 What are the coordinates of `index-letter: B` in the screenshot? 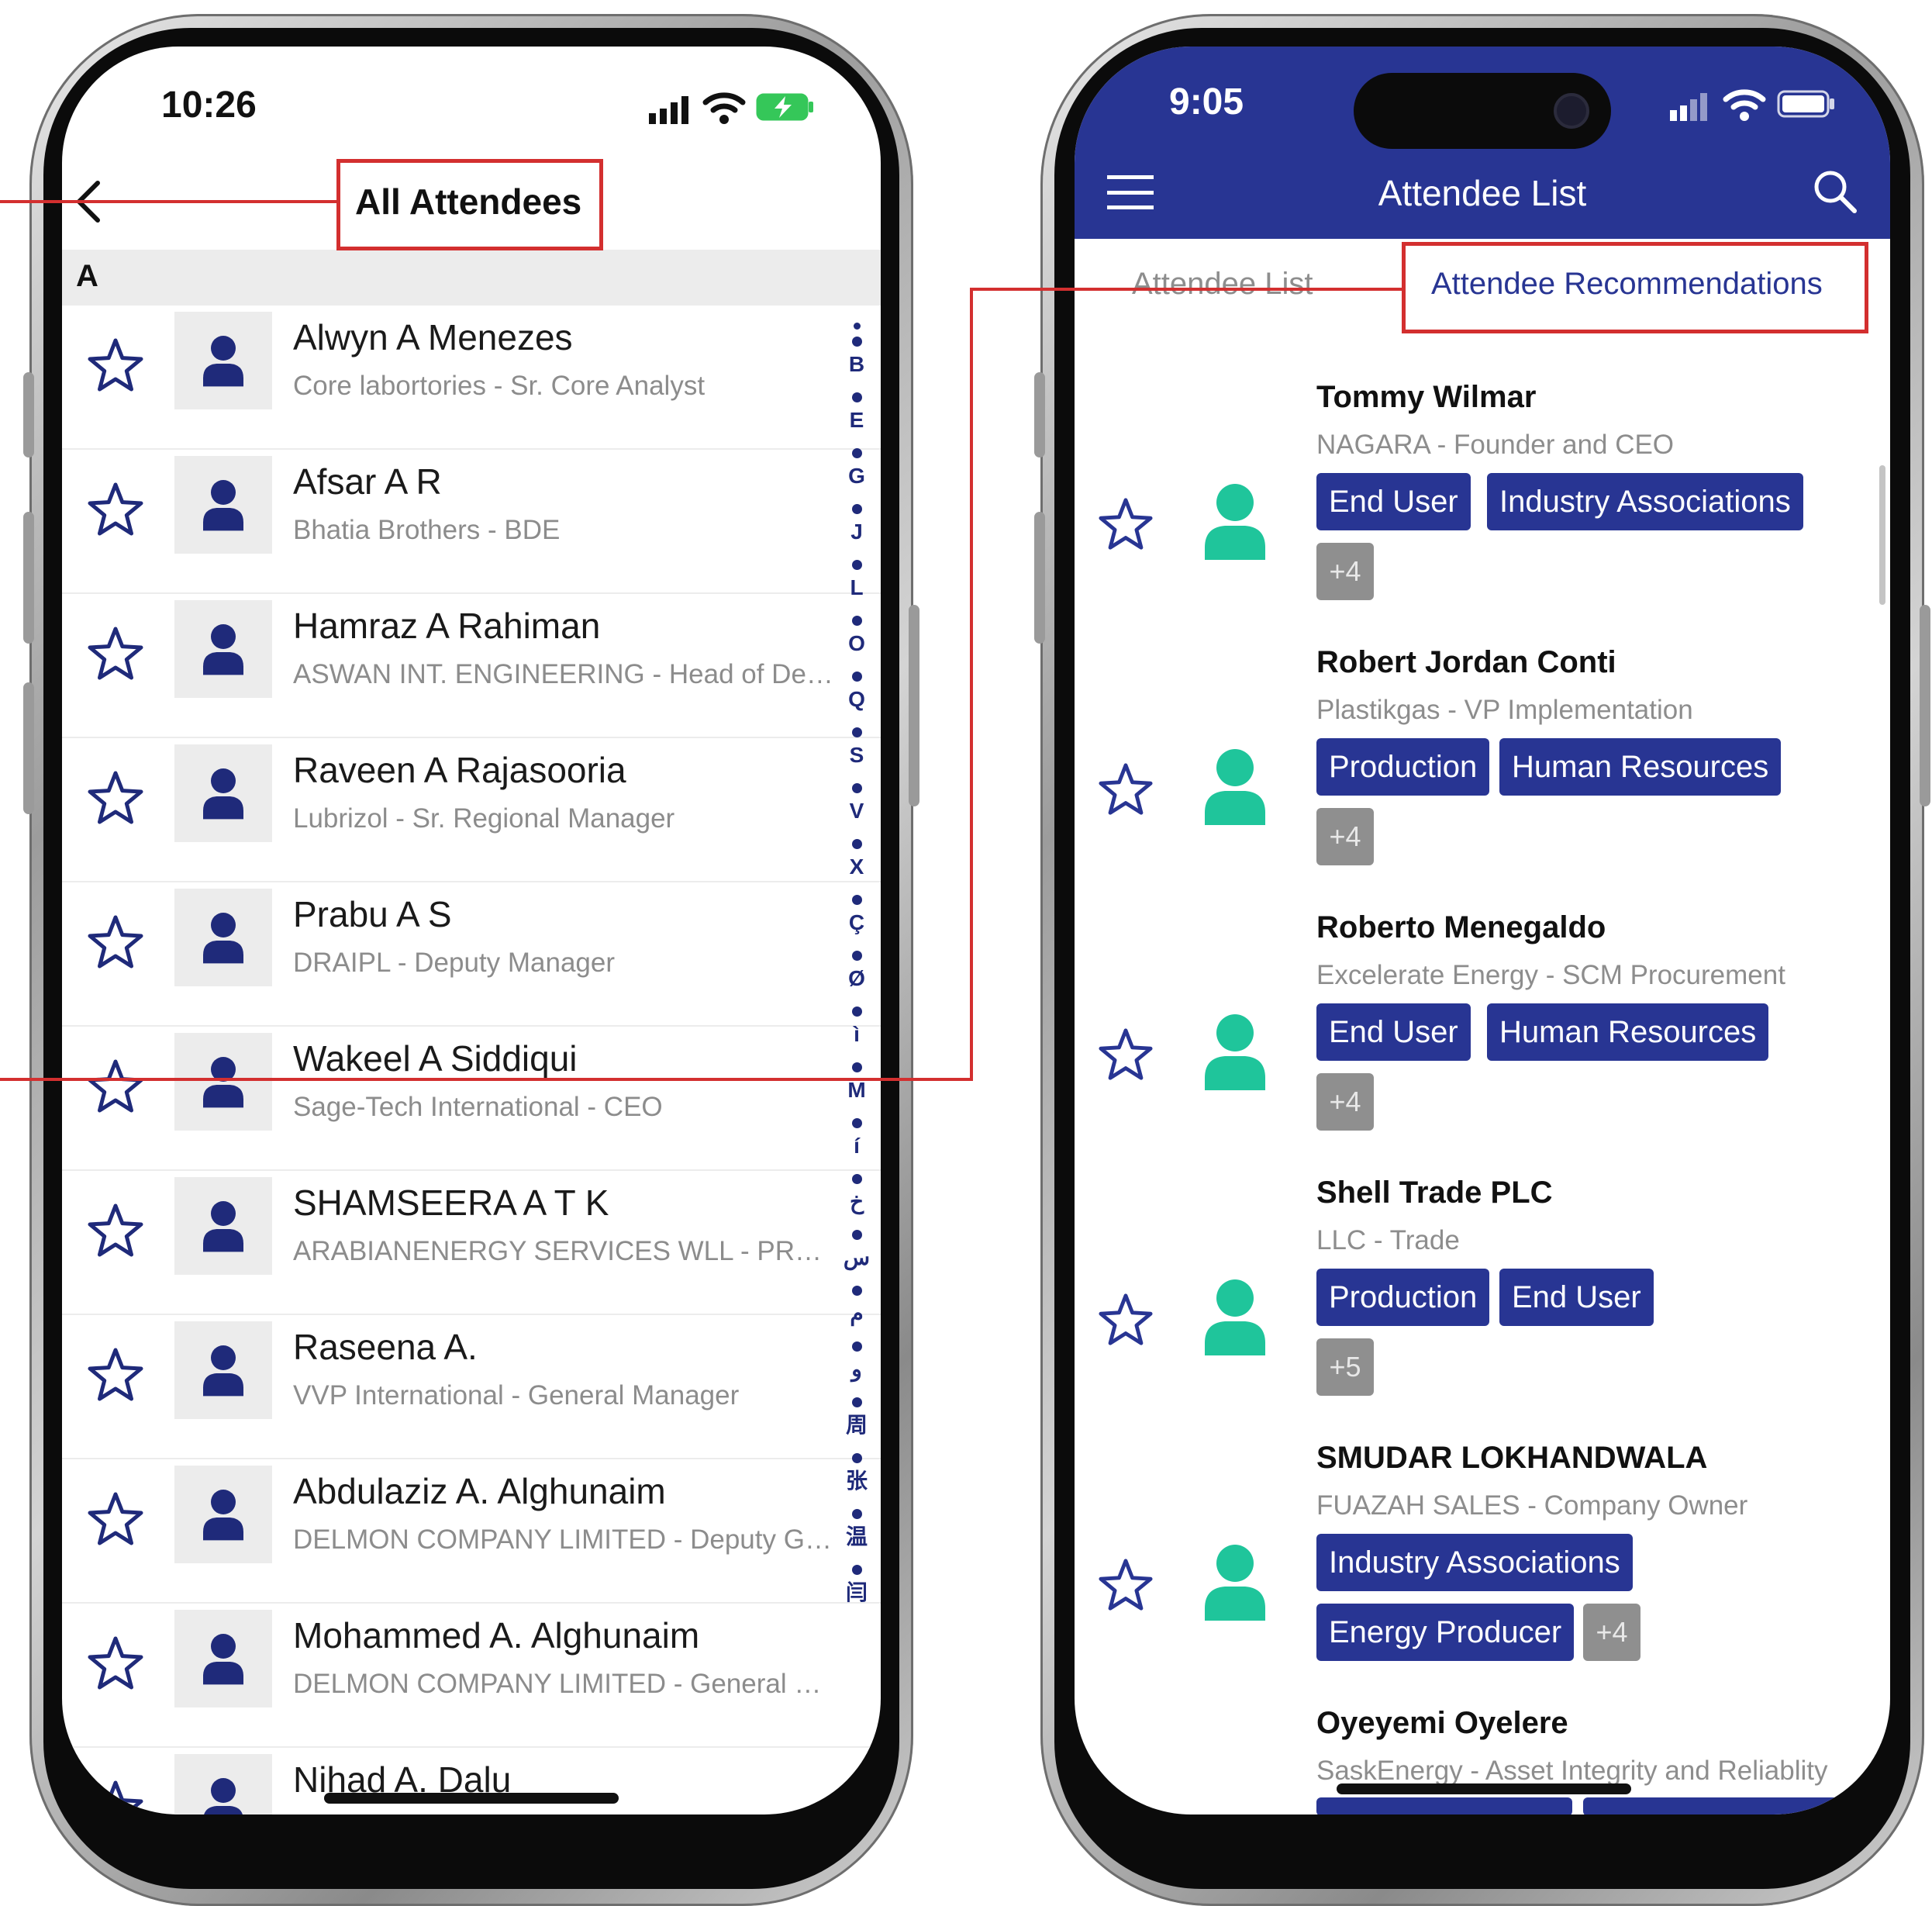 It's located at (856, 364).